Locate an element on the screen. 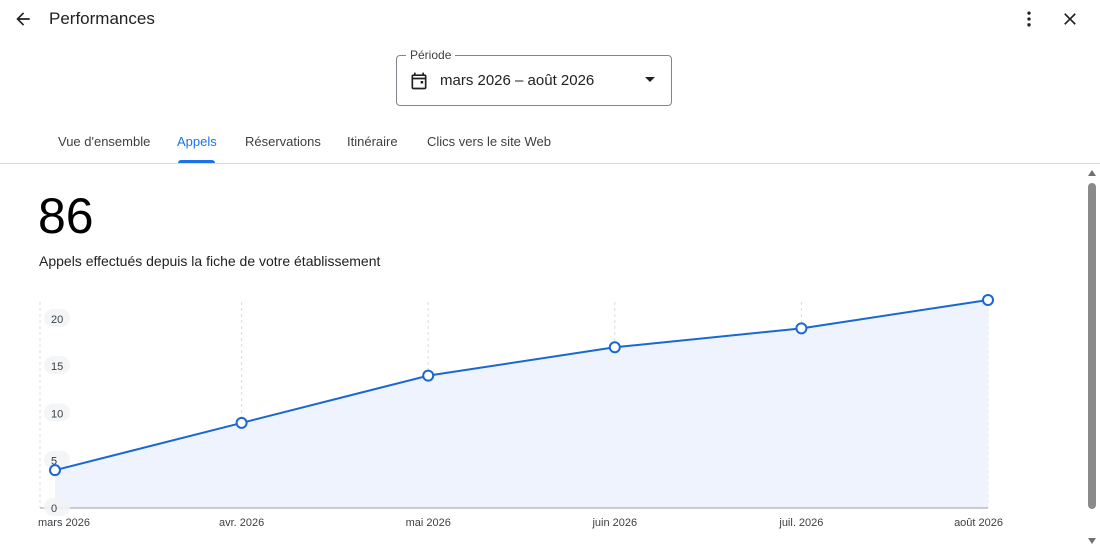 Image resolution: width=1100 pixels, height=550 pixels. x-tick-label: juil. 2026 is located at coordinates (800, 523).